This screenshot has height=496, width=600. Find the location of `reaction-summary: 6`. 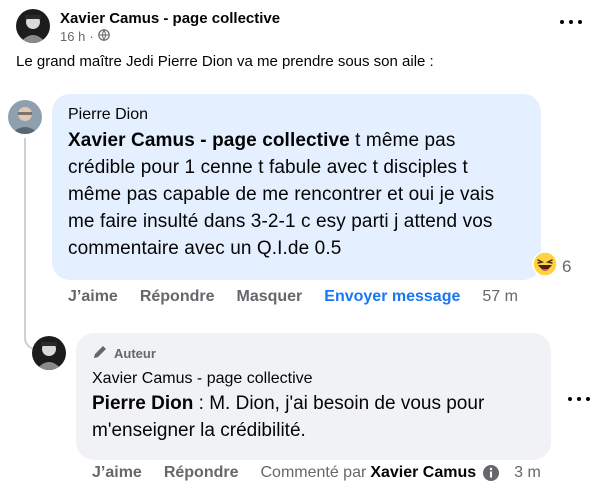

reaction-summary: 6 is located at coordinates (551, 266).